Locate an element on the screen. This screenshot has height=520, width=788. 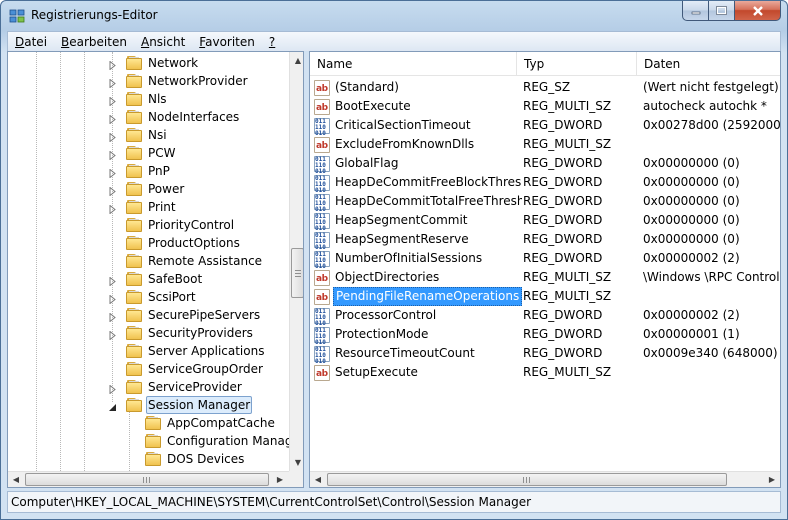
value-name: ProtectionMode is located at coordinates (382, 334).